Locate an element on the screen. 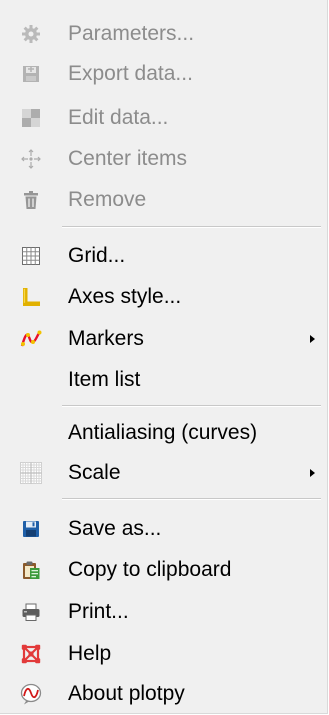  menu-item-help: Help is located at coordinates (164, 654).